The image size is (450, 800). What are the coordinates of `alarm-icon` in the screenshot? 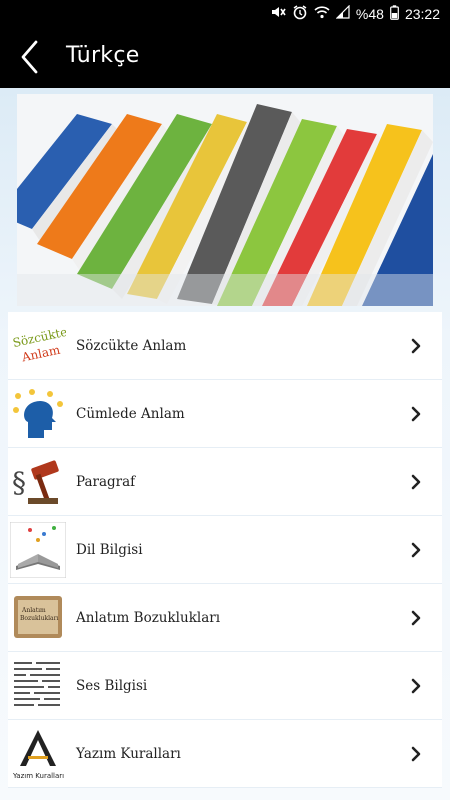 It's located at (300, 14).